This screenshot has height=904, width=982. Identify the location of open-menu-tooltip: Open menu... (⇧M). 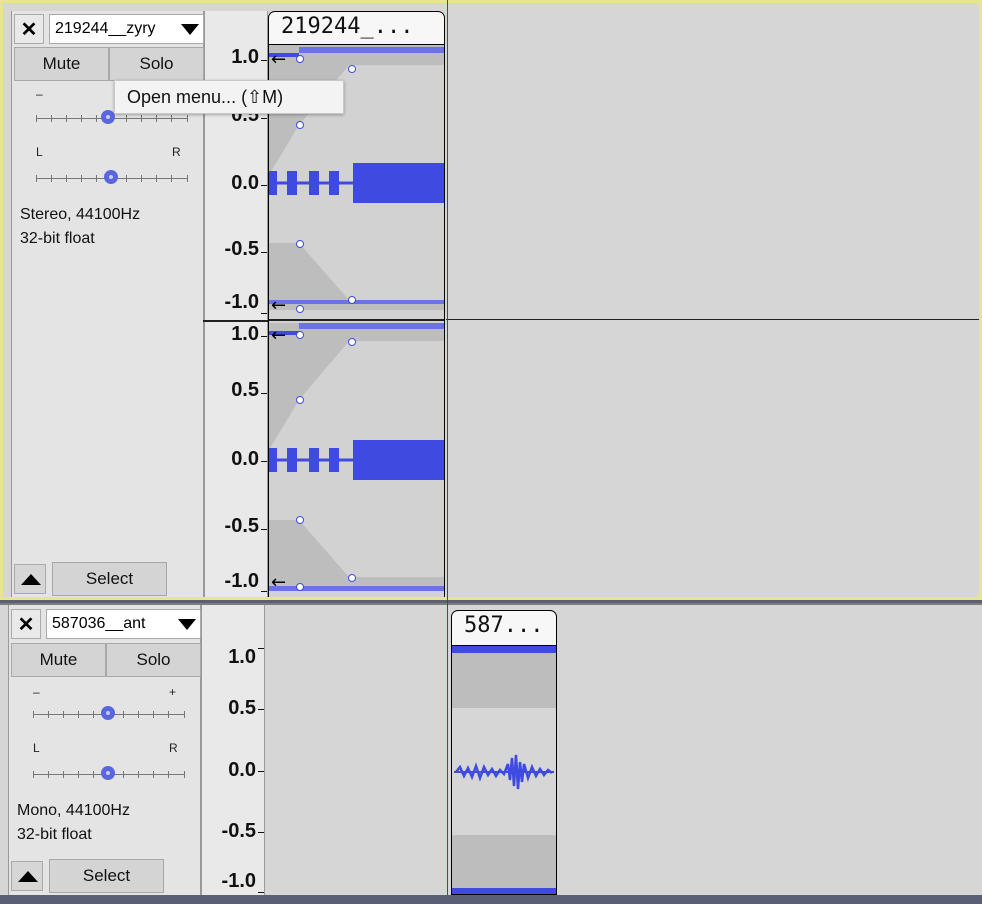
(229, 97).